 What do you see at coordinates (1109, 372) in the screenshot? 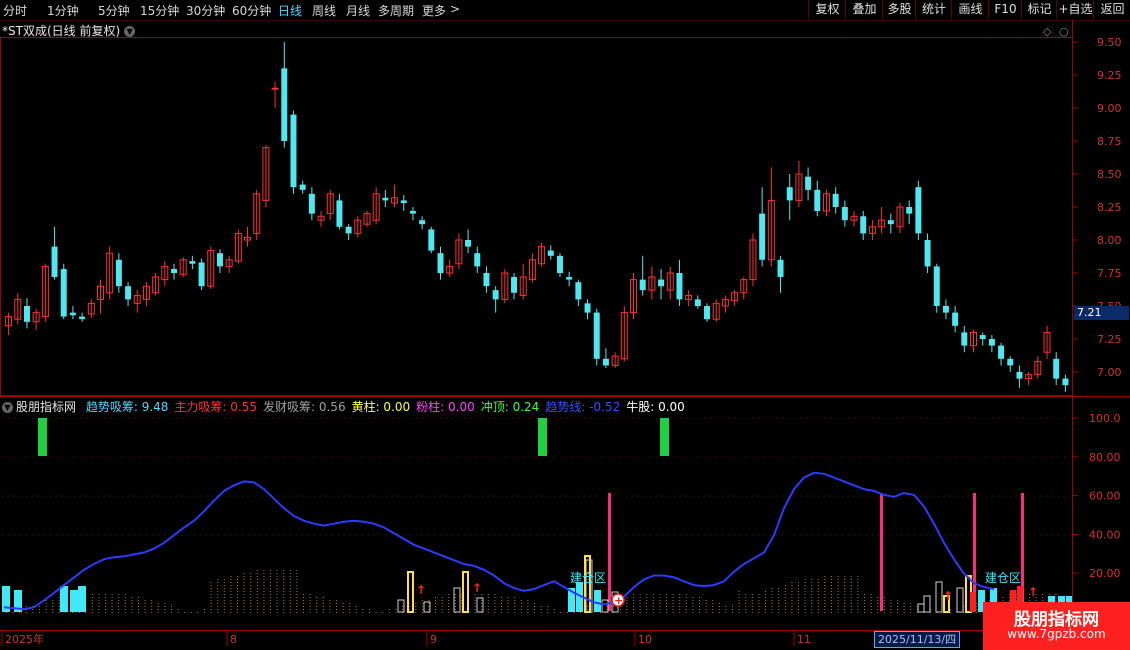
I see `price-tick-10: 7.00` at bounding box center [1109, 372].